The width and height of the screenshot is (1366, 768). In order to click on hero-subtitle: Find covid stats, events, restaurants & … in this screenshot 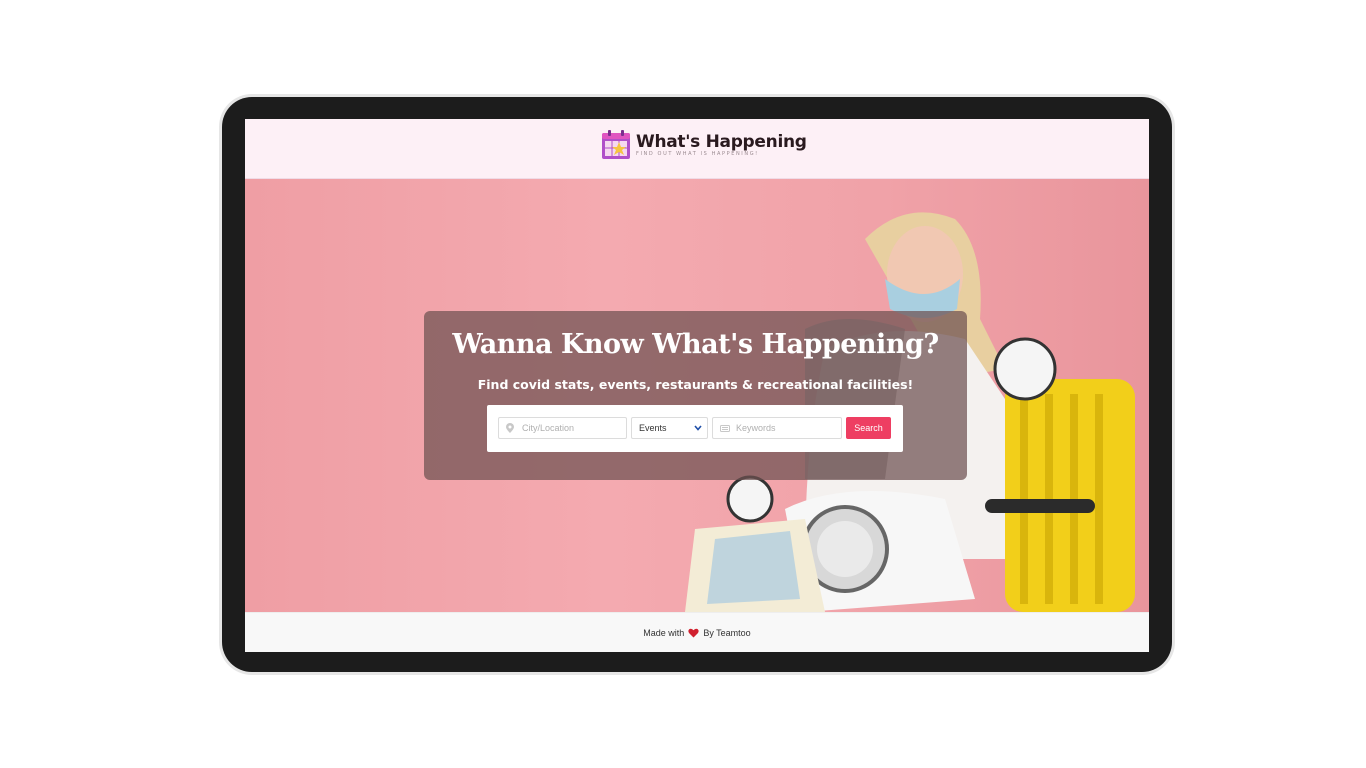, I will do `click(695, 384)`.